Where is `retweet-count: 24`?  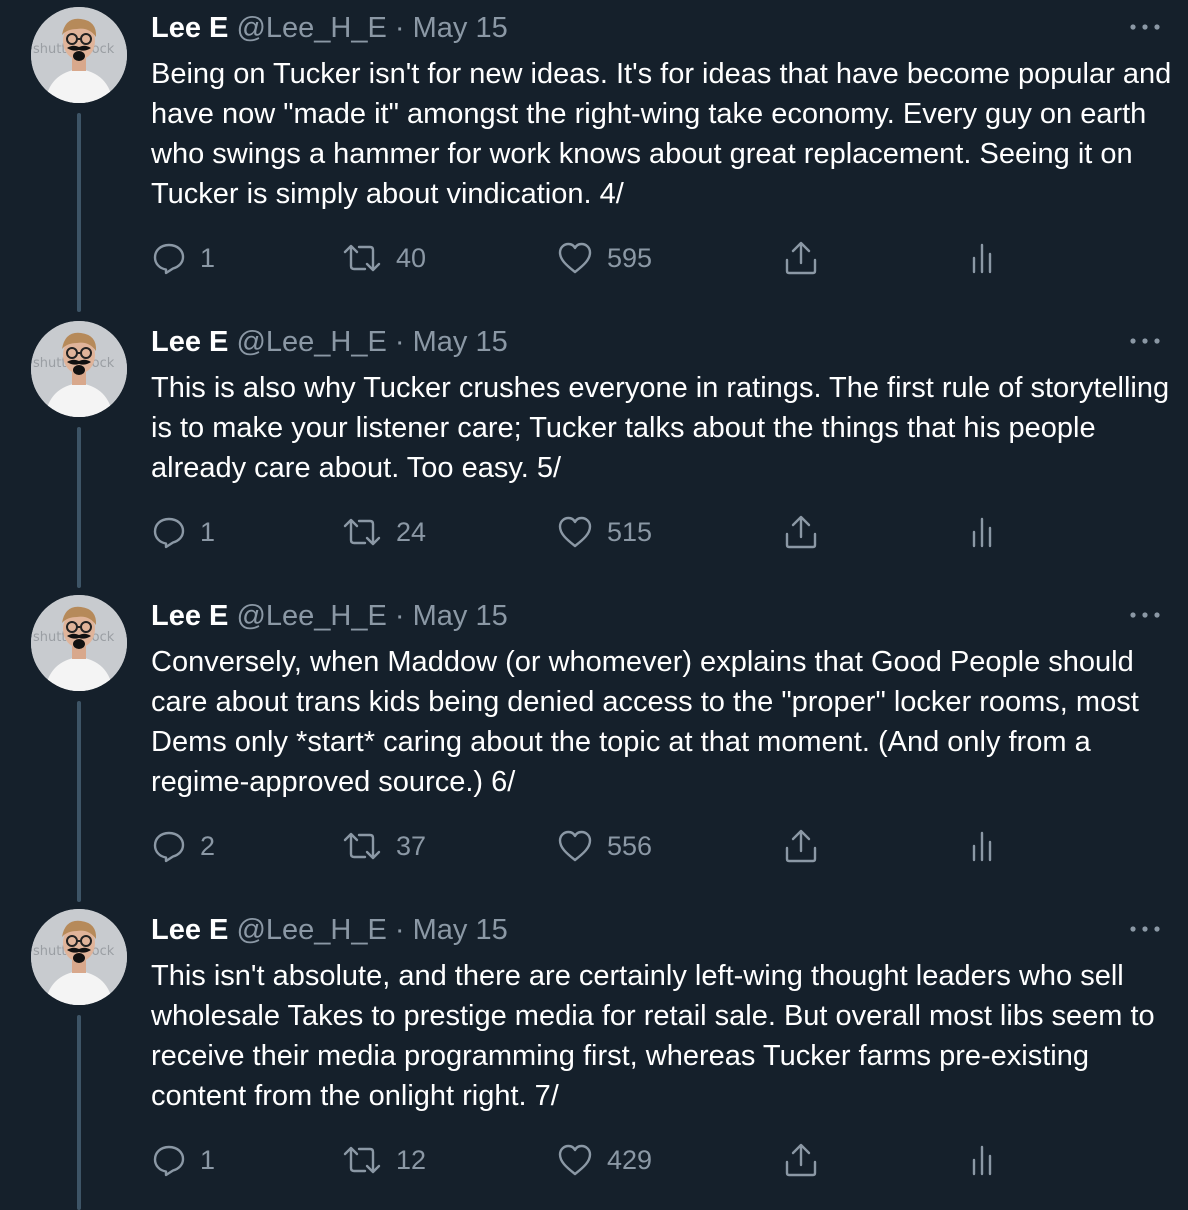 retweet-count: 24 is located at coordinates (411, 531).